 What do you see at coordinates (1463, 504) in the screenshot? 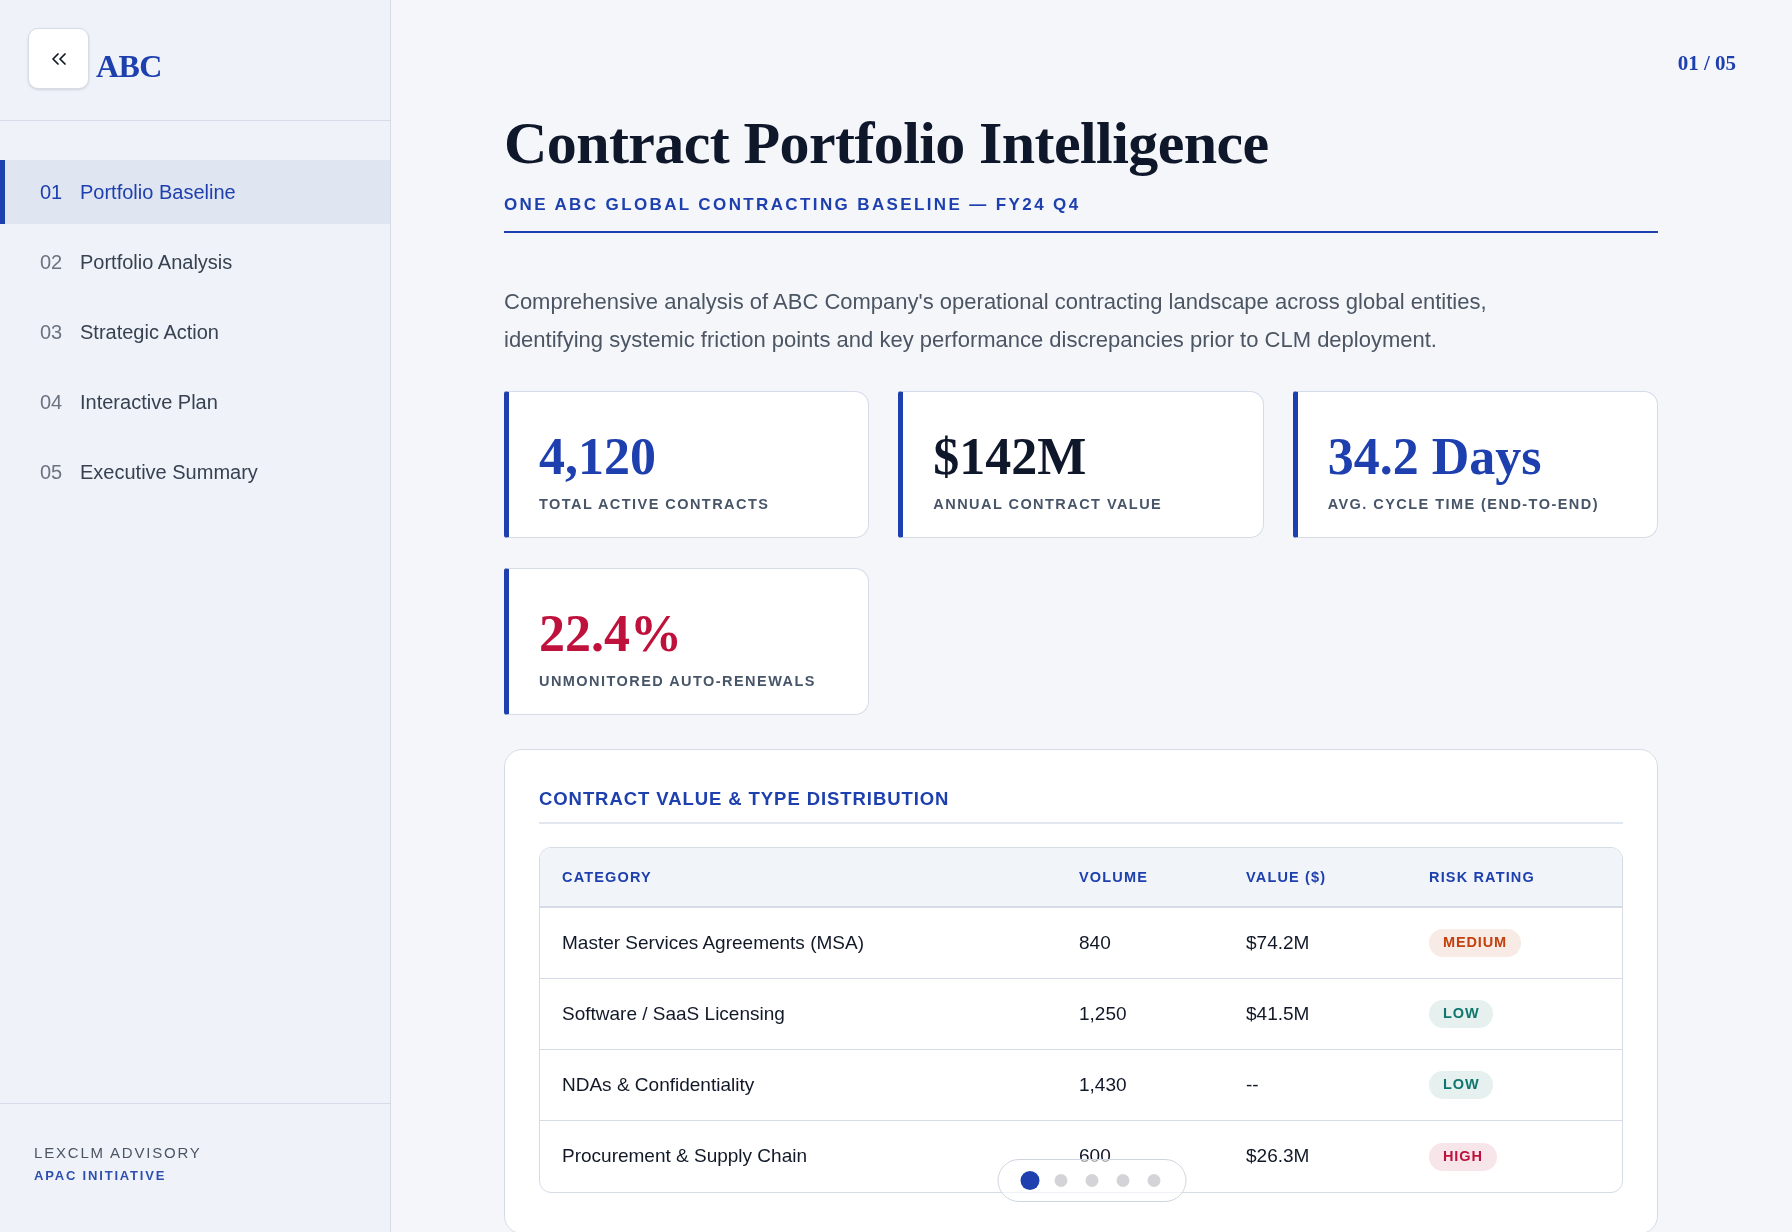
I see `stat-label: AVG. CYCLE TIME (END-TO-END)` at bounding box center [1463, 504].